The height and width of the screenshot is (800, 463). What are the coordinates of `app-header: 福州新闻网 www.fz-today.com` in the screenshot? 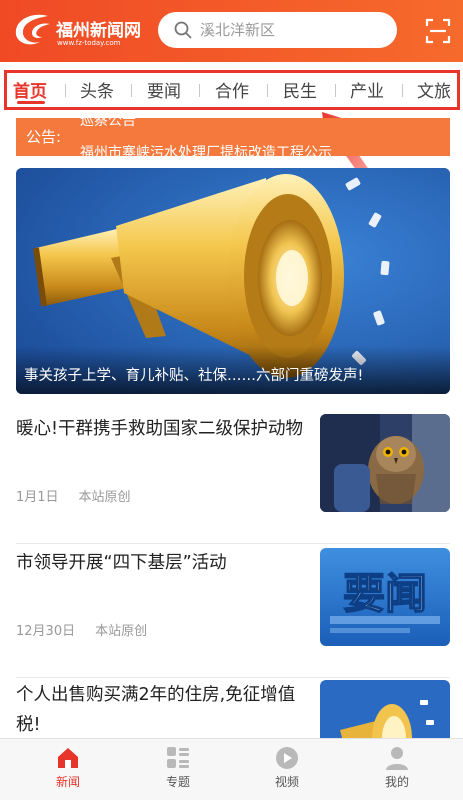 It's located at (231, 31).